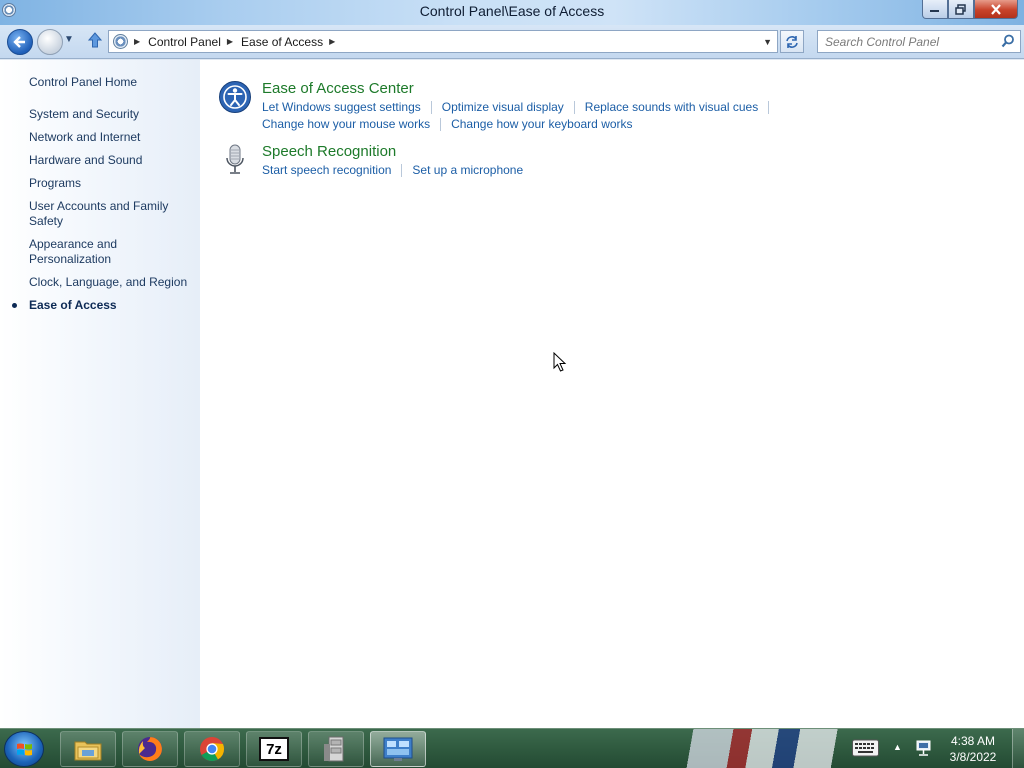 Image resolution: width=1024 pixels, height=768 pixels. Describe the element at coordinates (512, 748) in the screenshot. I see `taskbar: 7z ▲ 4:38 AM 3/8/2022` at that location.